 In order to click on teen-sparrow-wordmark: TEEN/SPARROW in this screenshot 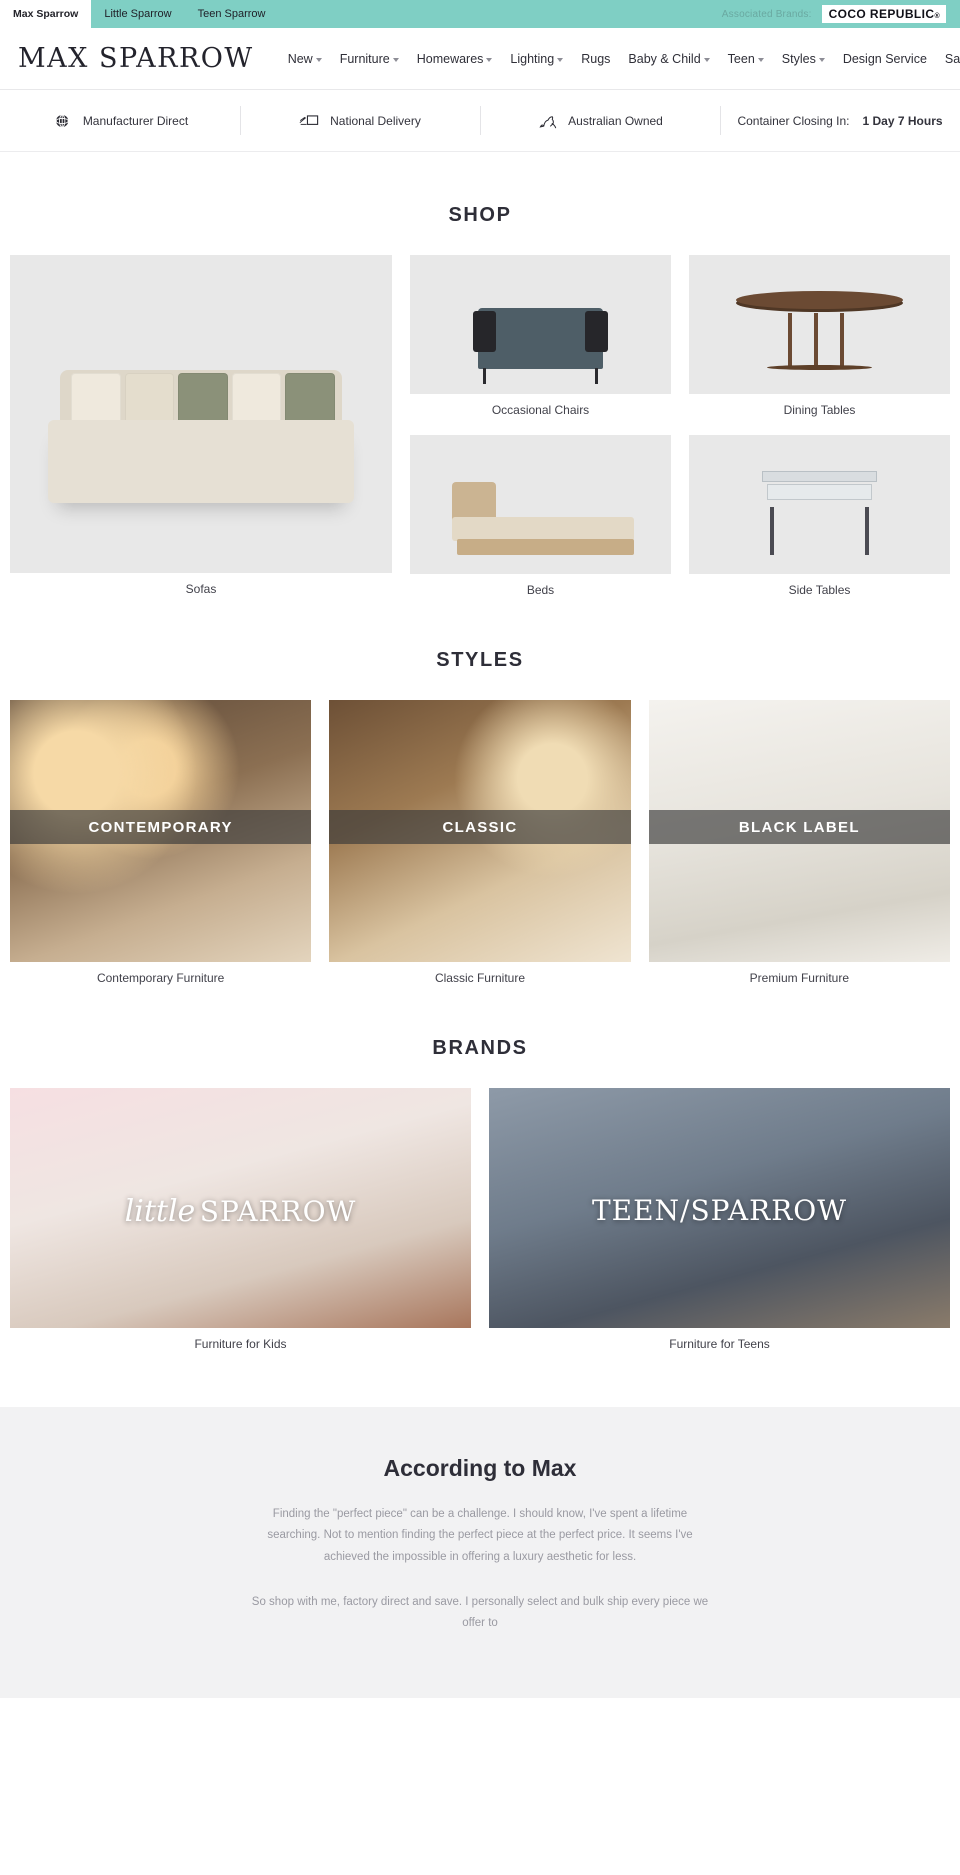, I will do `click(719, 1210)`.